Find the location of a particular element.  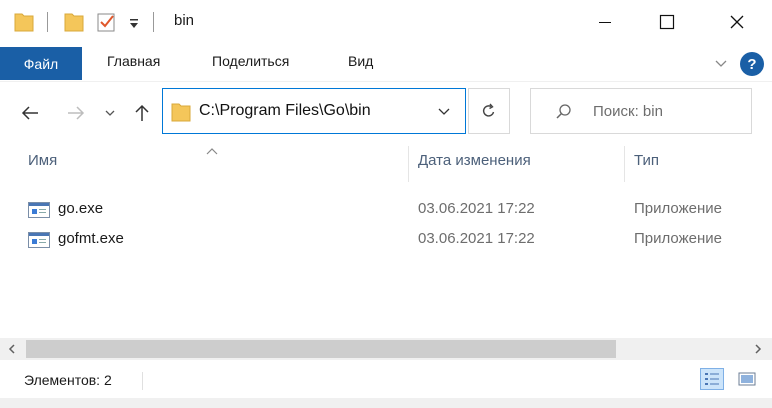

address-path: C:\Program Files\Go\bin is located at coordinates (285, 111).